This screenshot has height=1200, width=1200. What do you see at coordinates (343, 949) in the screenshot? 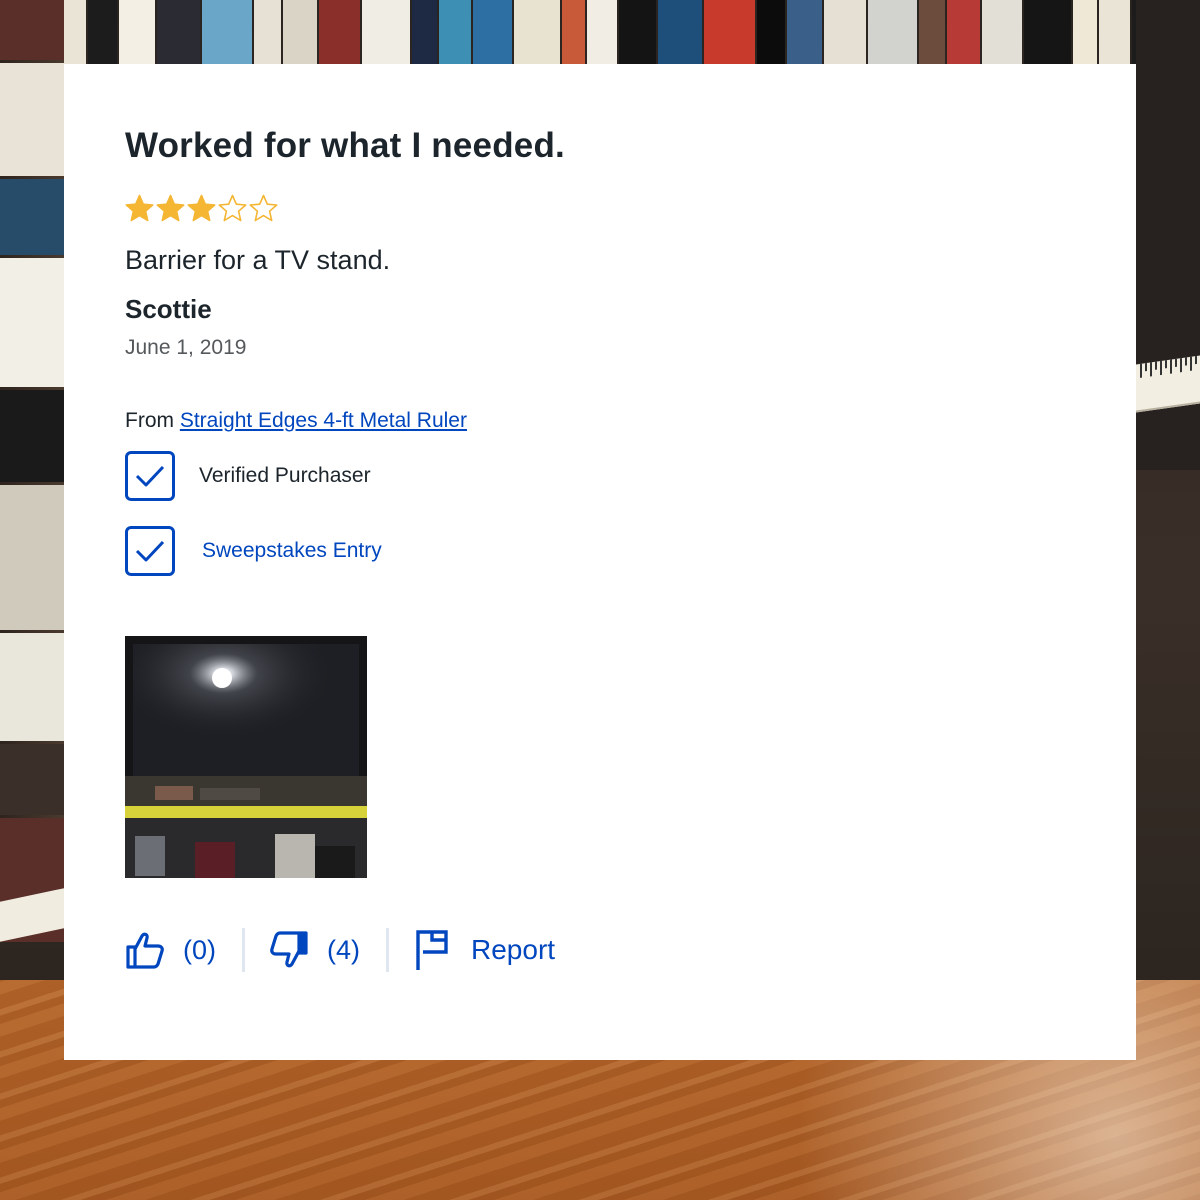
I see `unhelpful-count: (4)` at bounding box center [343, 949].